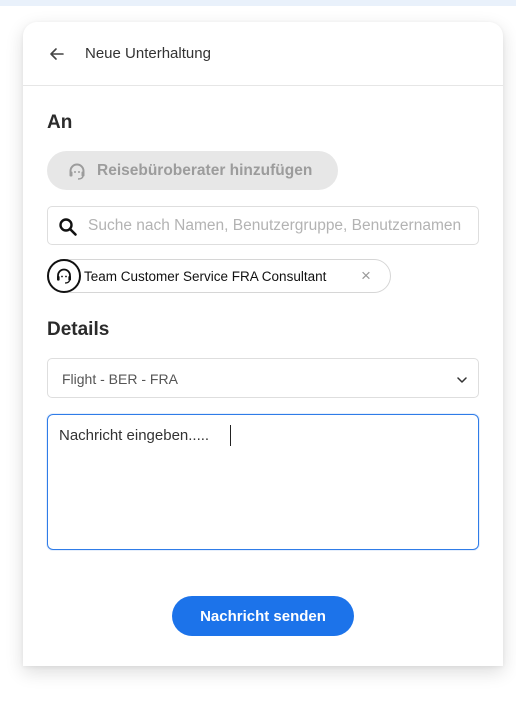  I want to click on trip-select-dropdown: Flight - BER - FRA, so click(263, 378).